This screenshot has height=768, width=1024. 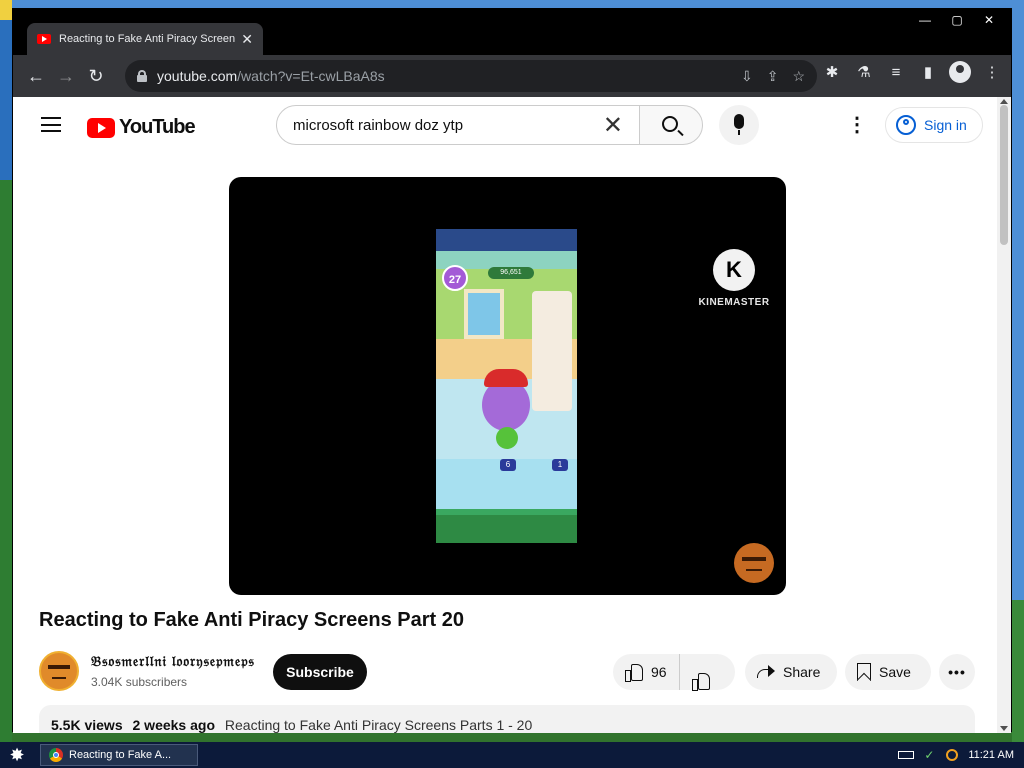 What do you see at coordinates (449, 76) in the screenshot?
I see `url-text: youtube.com/watch?v=Et-cwLBaA8s` at bounding box center [449, 76].